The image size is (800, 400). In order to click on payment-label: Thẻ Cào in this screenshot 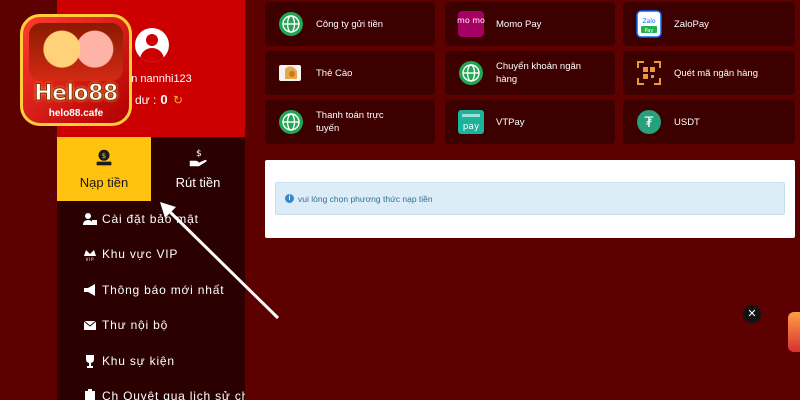, I will do `click(334, 73)`.